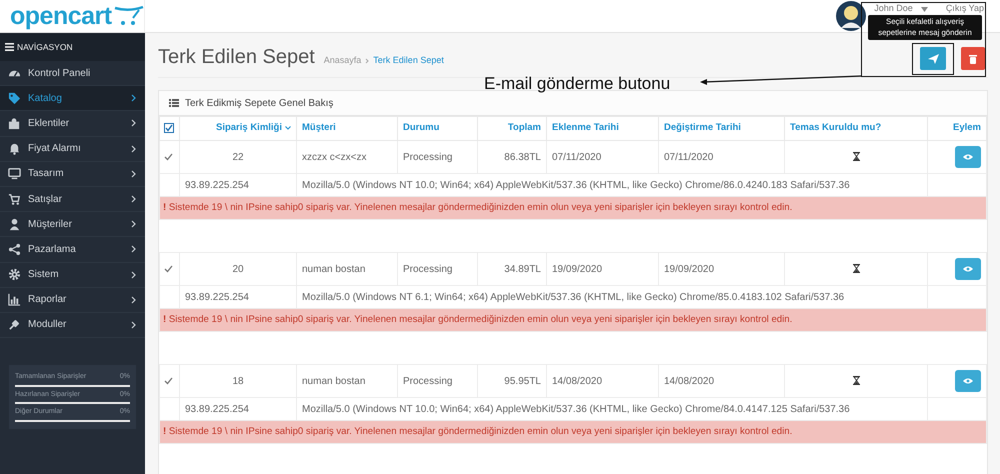 This screenshot has width=1000, height=474. Describe the element at coordinates (72, 275) in the screenshot. I see `sidebar-item: Sistem` at that location.